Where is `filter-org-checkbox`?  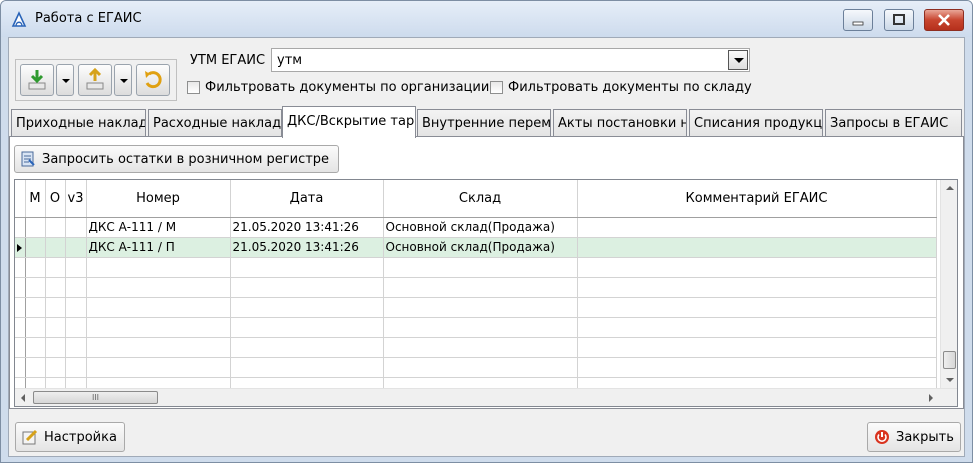
filter-org-checkbox is located at coordinates (193, 87).